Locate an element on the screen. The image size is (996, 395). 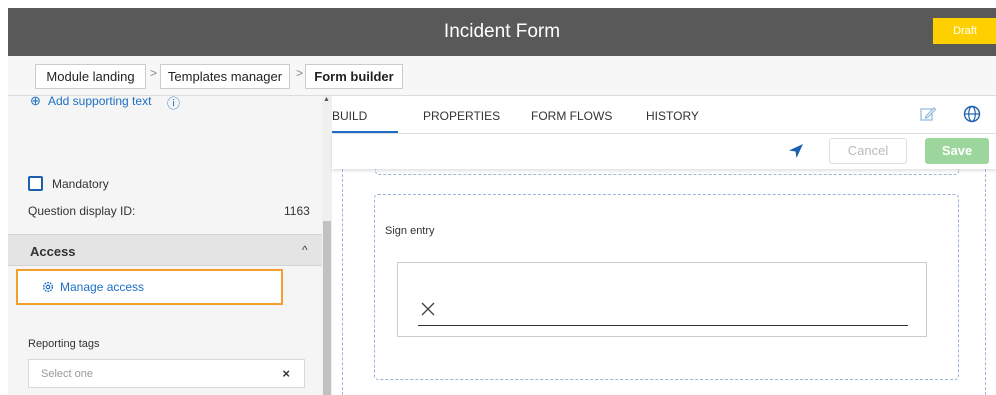
mandatory-checkbox is located at coordinates (35, 183).